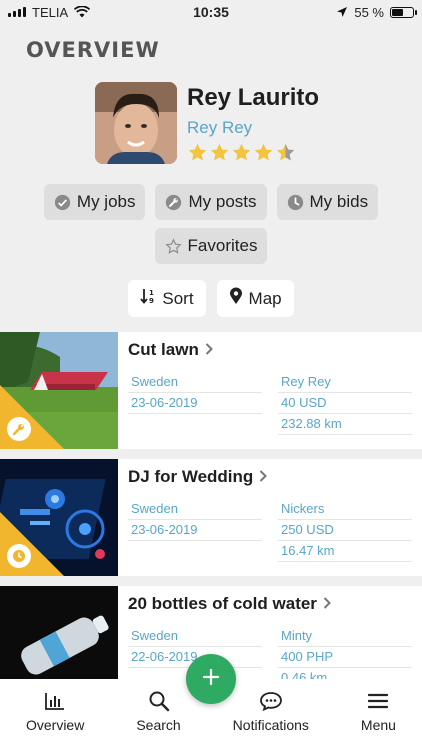 This screenshot has width=422, height=750. I want to click on profile-nickname: Rey Rey, so click(220, 127).